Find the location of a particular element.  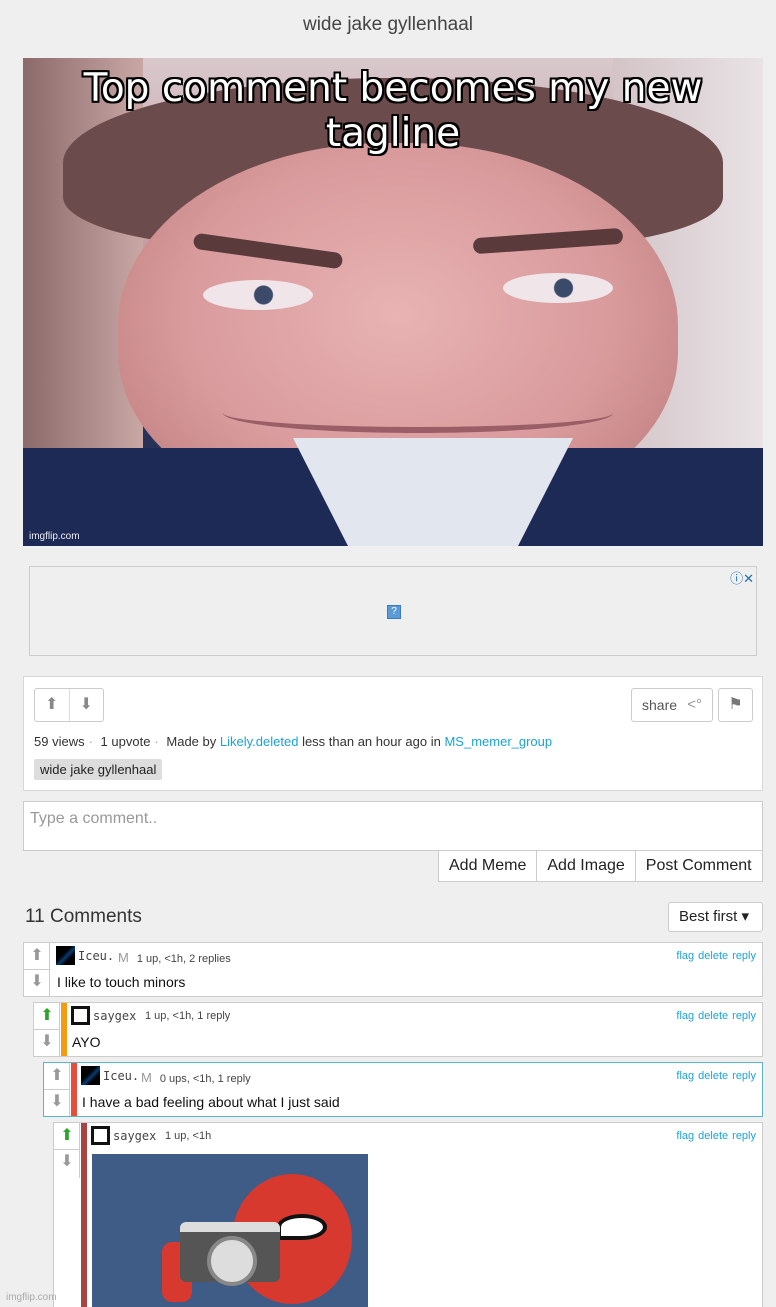

post-vote-box: ⬆ ⬇ is located at coordinates (69, 705).